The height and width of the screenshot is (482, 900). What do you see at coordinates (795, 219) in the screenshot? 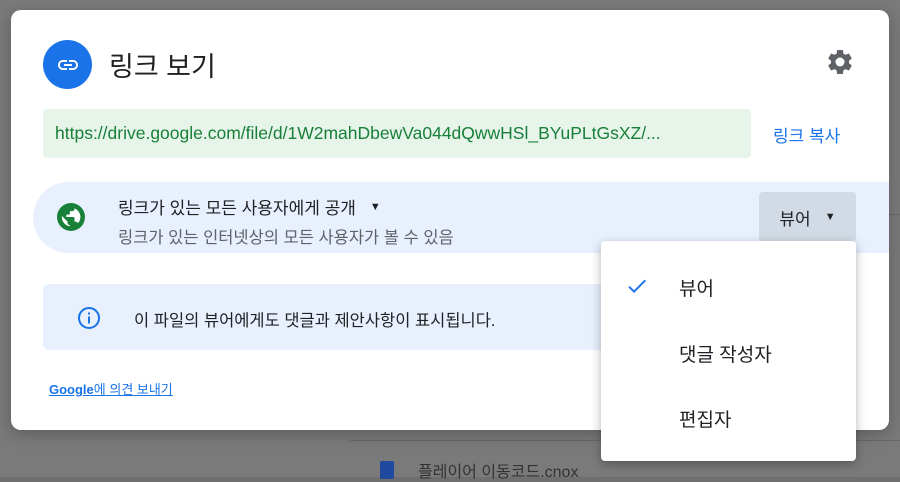
I see `role-label: 뷰어` at bounding box center [795, 219].